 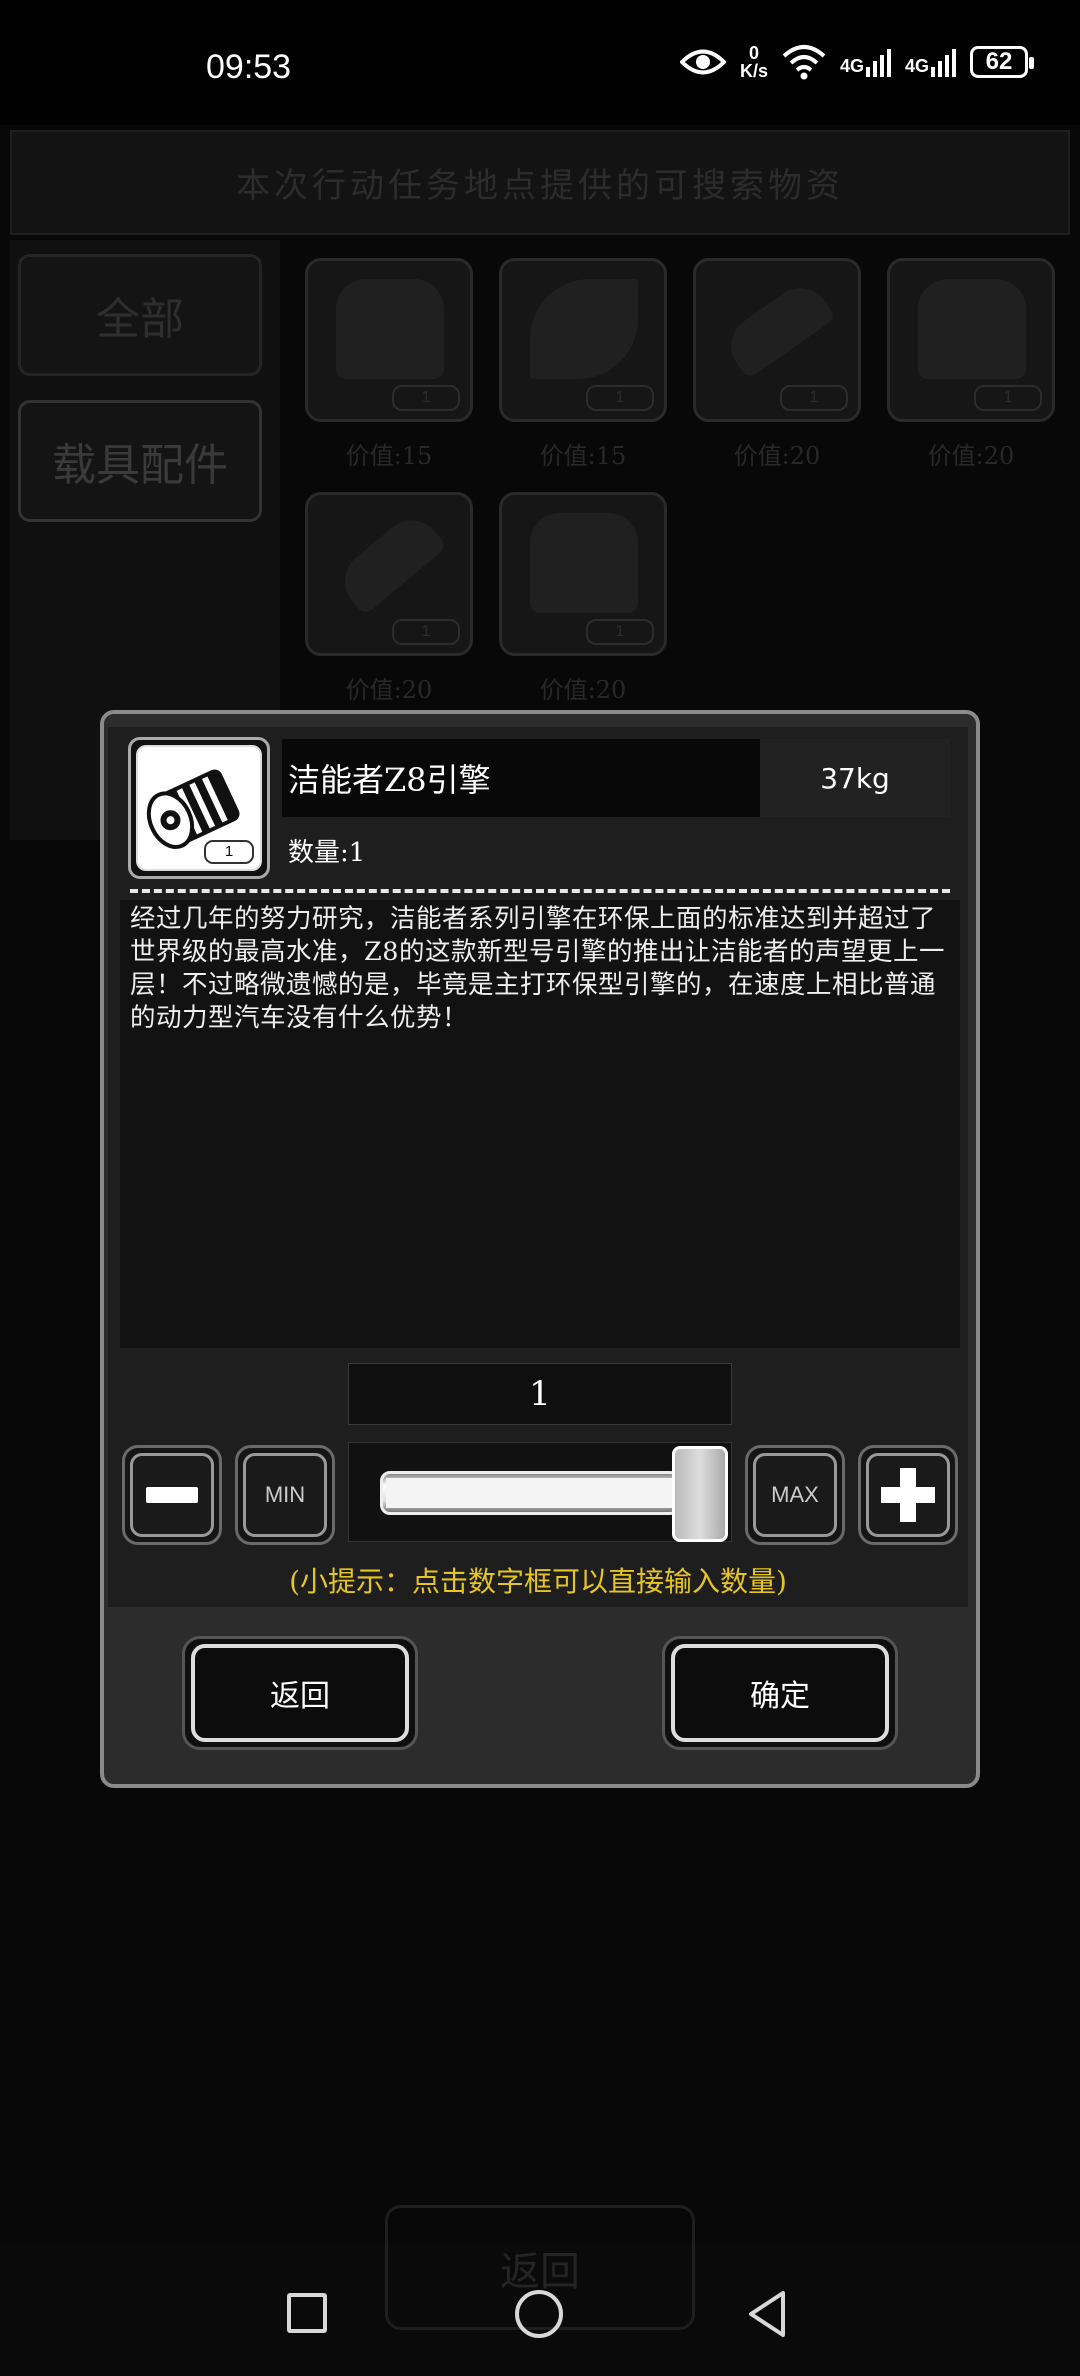 I want to click on back-button: 返回, so click(x=300, y=1693).